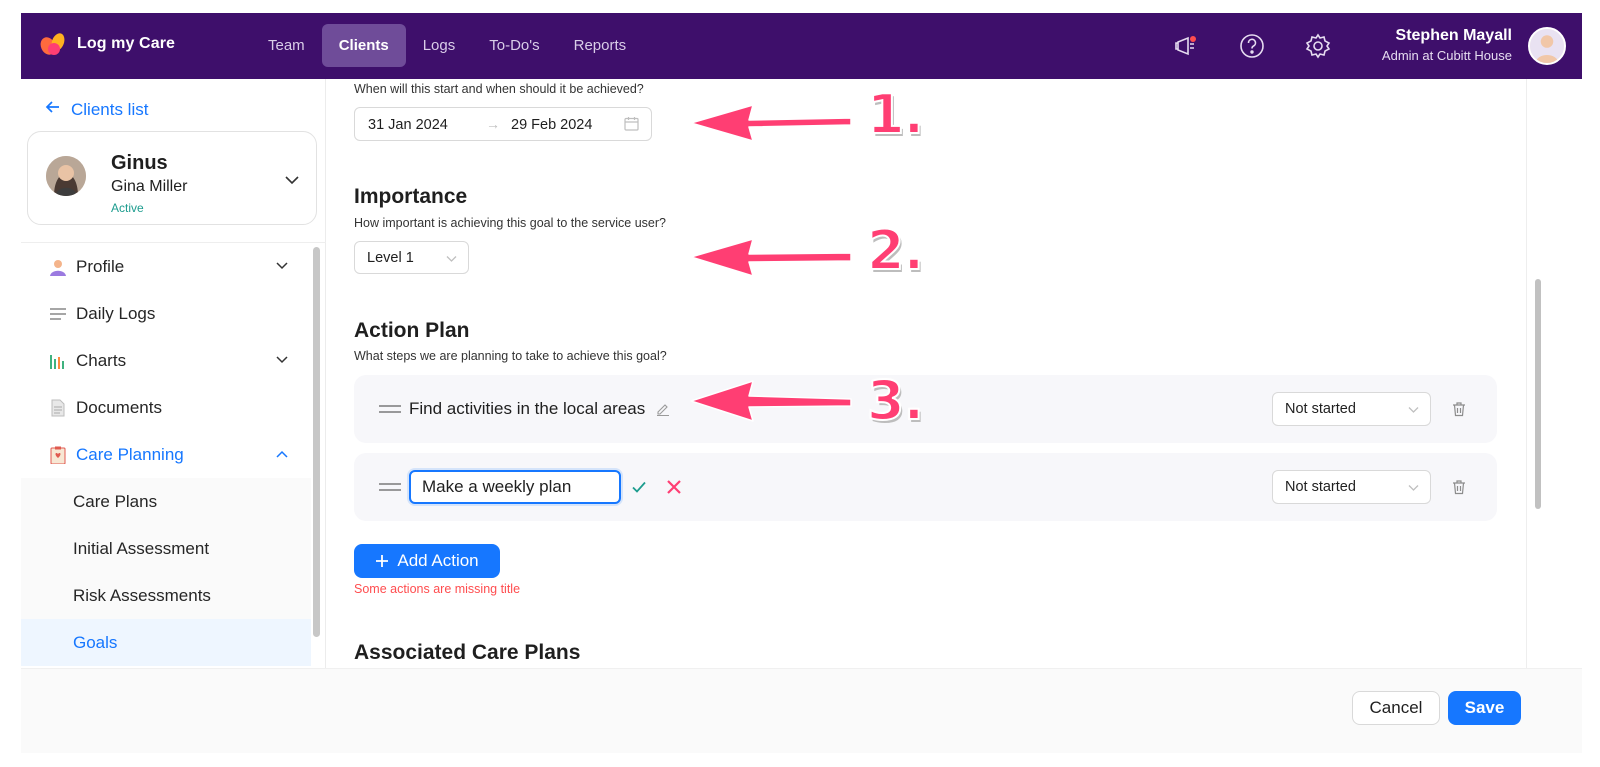 This screenshot has height=767, width=1600. I want to click on nav-team: Team, so click(286, 45).